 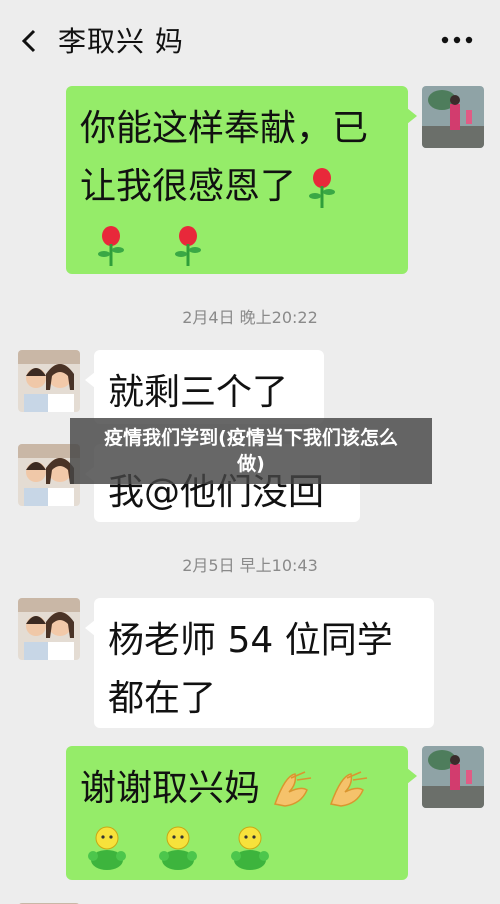 What do you see at coordinates (251, 451) in the screenshot?
I see `caption-overlay: 疫情我们学到(疫情当下我们该怎么 做)` at bounding box center [251, 451].